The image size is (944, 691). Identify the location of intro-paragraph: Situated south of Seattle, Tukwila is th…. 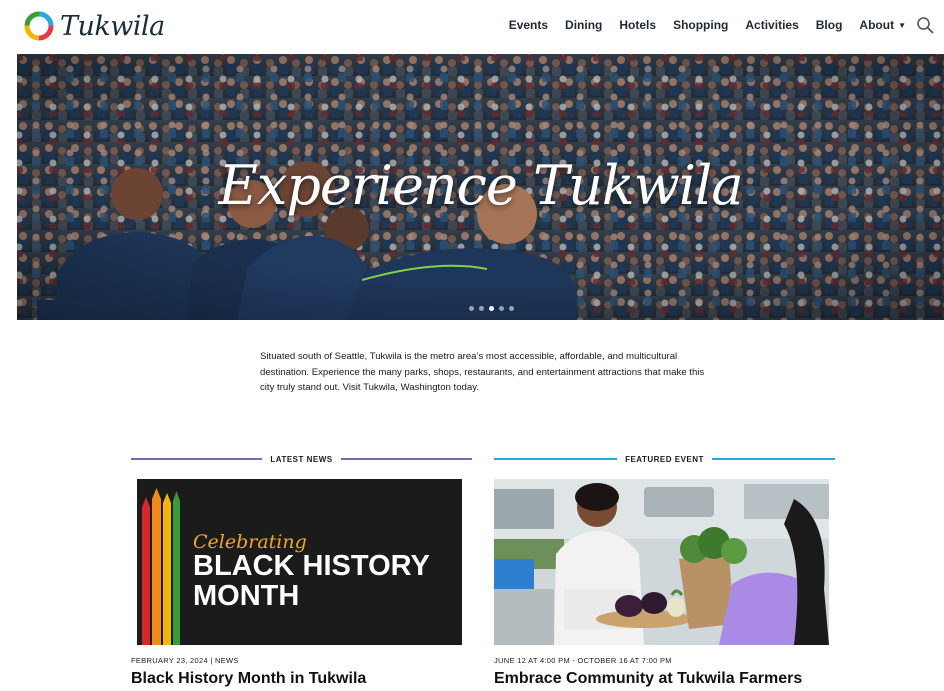
(482, 372).